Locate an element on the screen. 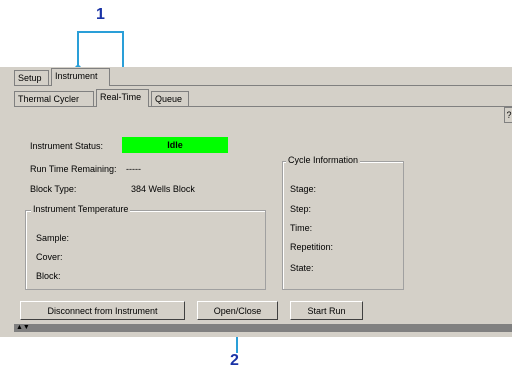 The image size is (512, 372). callout-1-bracket-top is located at coordinates (100, 32).